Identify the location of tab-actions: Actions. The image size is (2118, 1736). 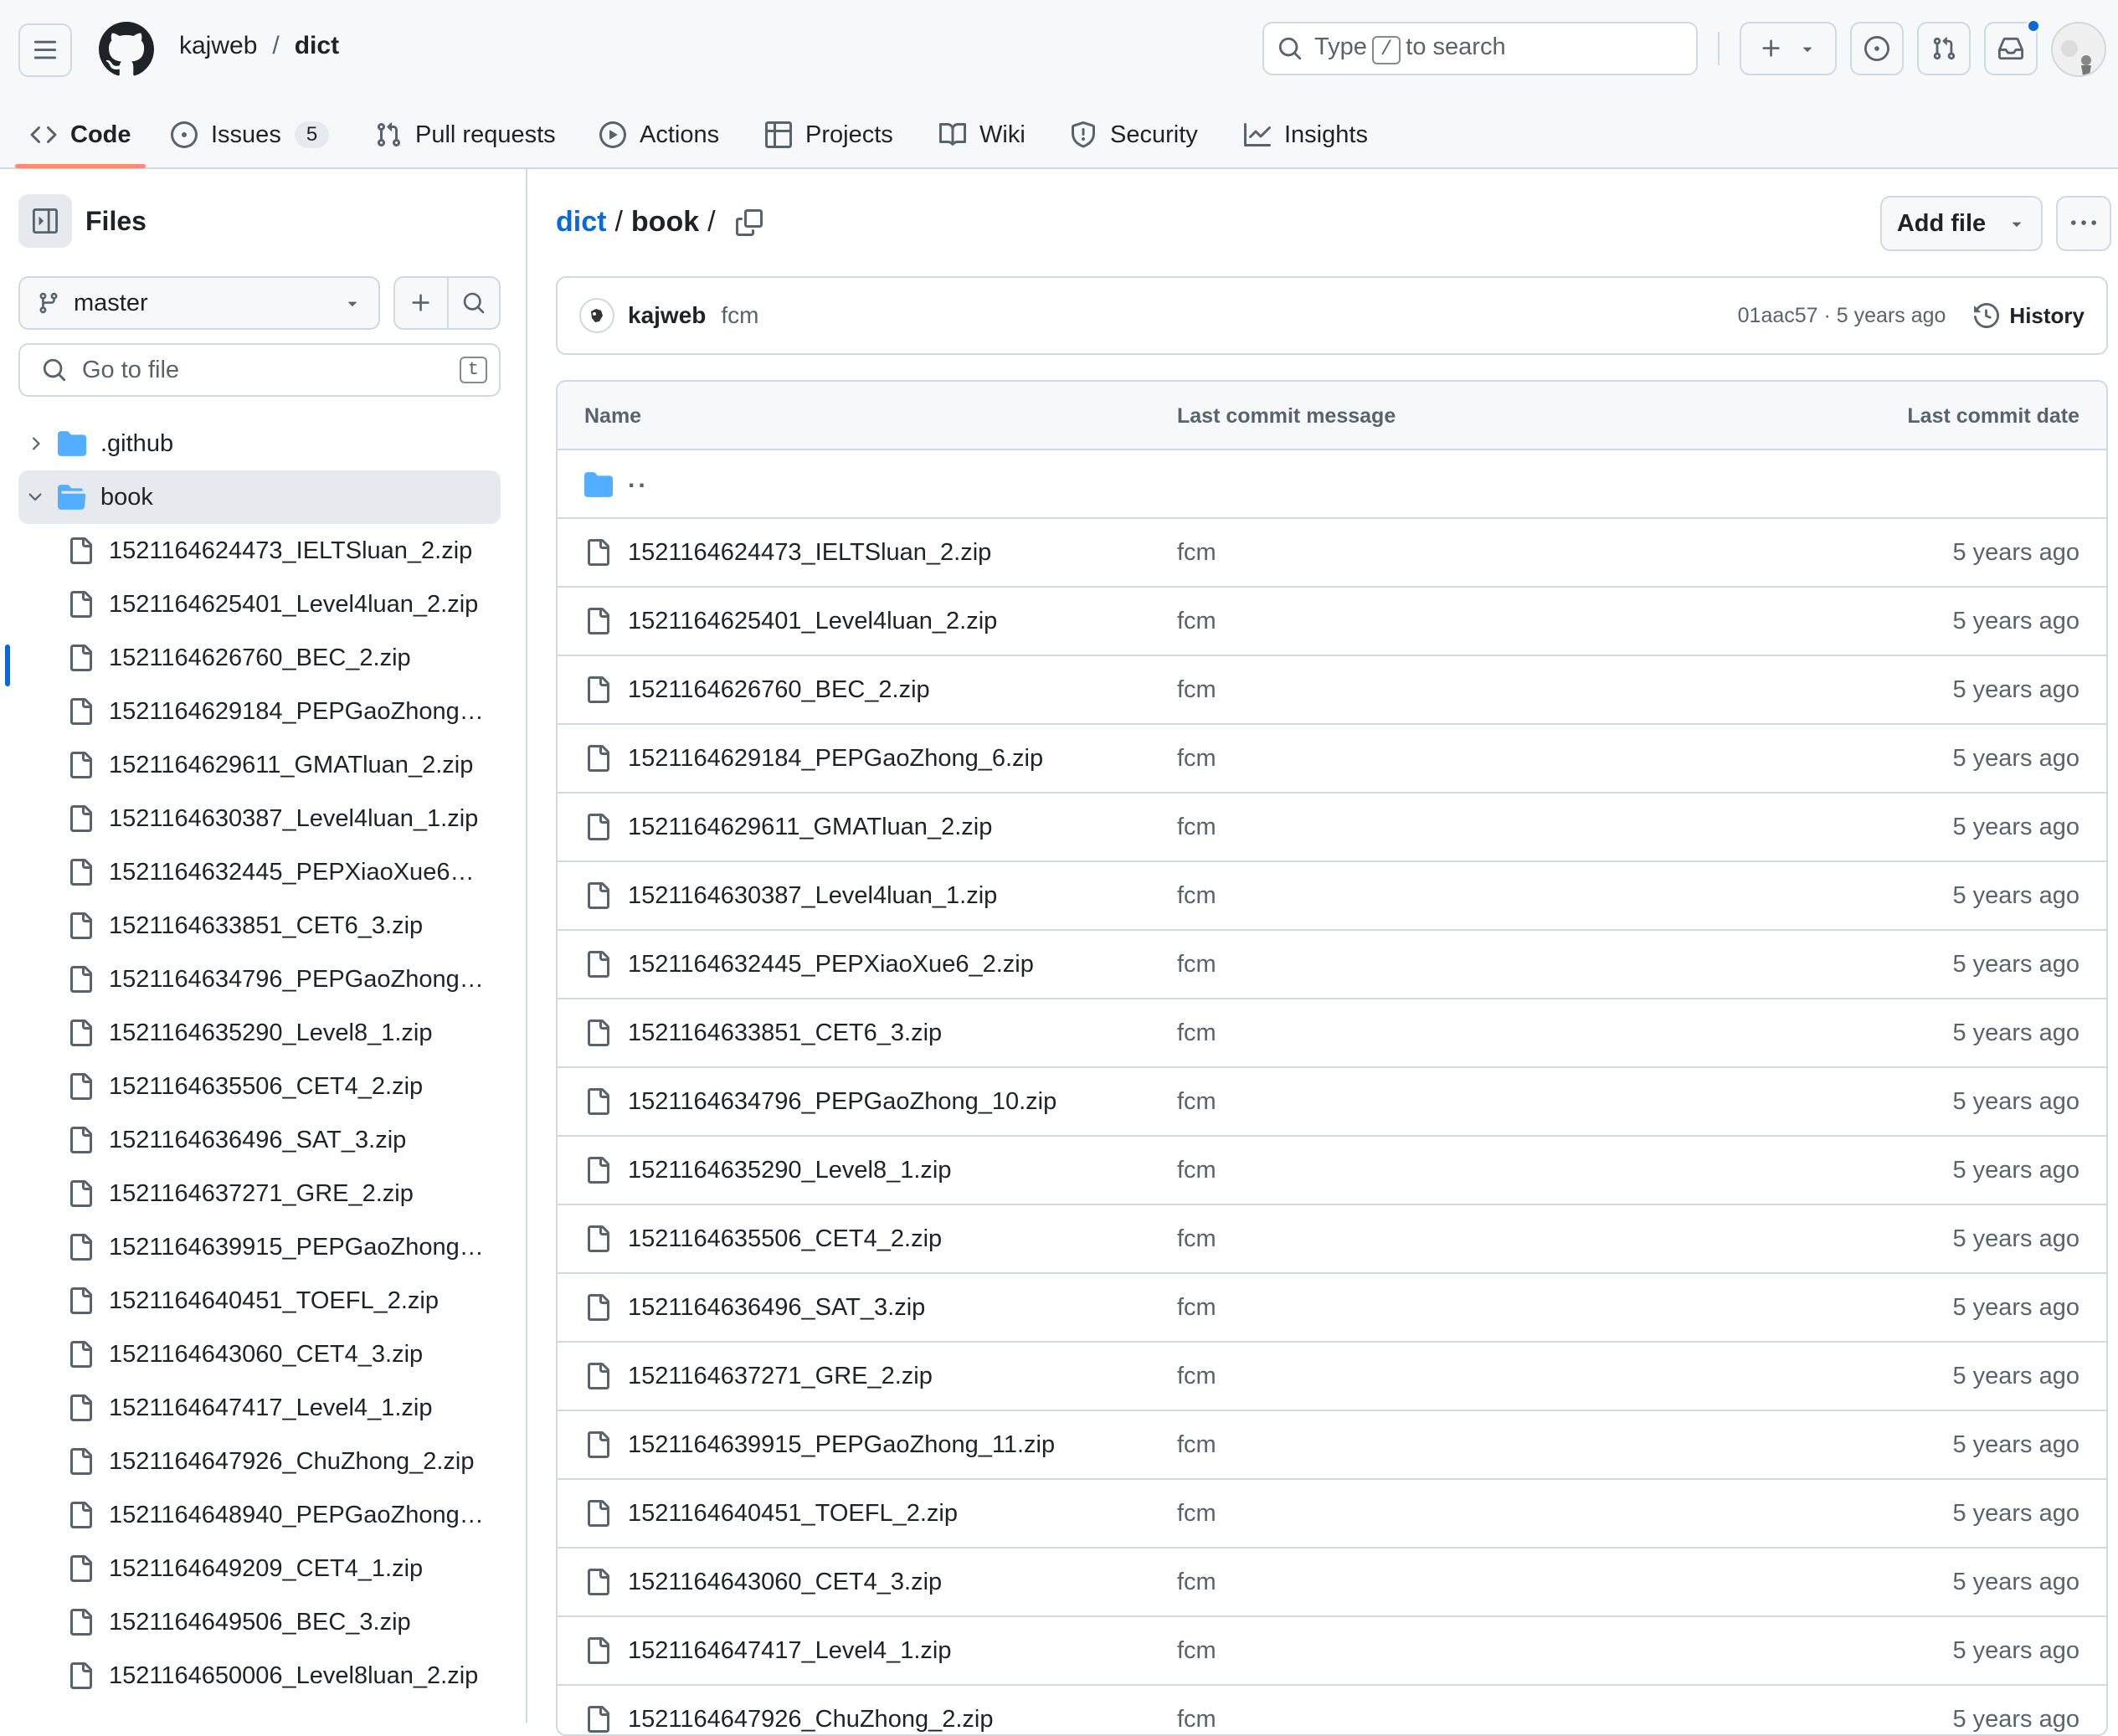
(659, 134).